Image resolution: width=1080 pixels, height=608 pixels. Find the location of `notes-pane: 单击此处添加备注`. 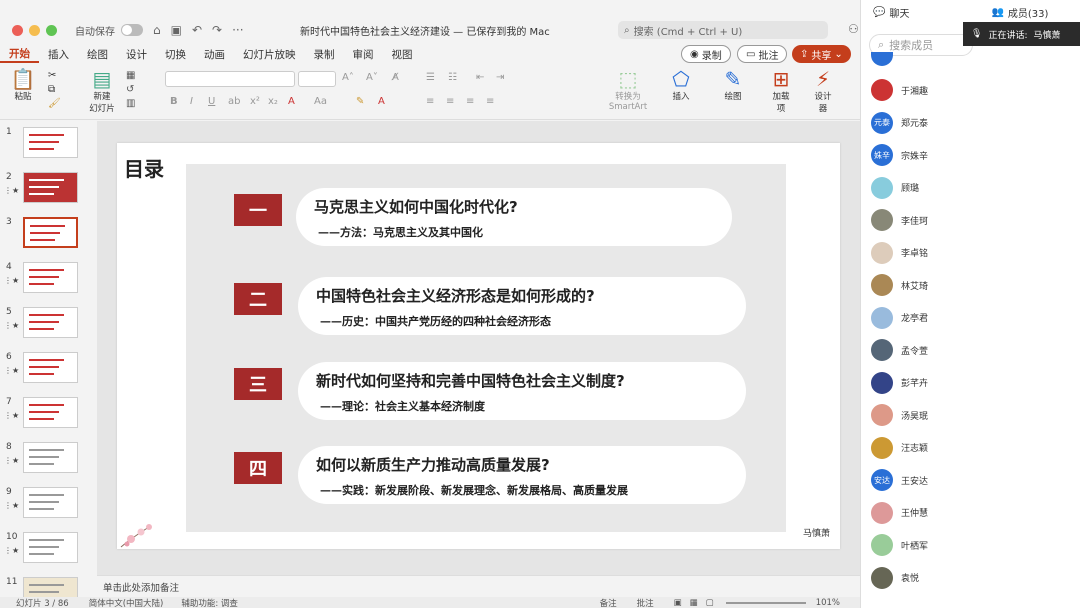

notes-pane: 单击此处添加备注 is located at coordinates (478, 585).